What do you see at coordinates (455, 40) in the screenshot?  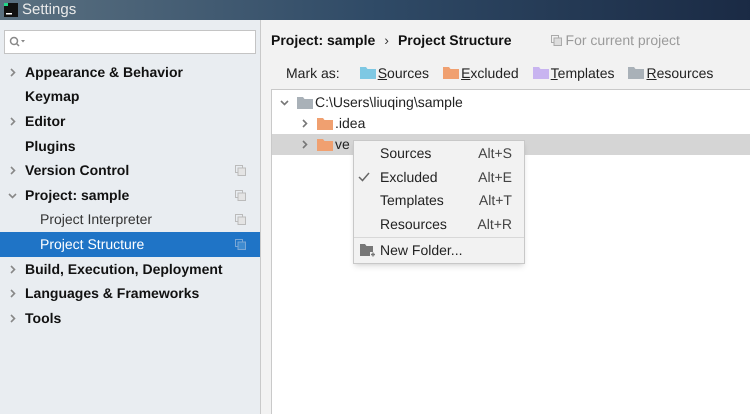 I see `breadcrumb-current: Project Structure` at bounding box center [455, 40].